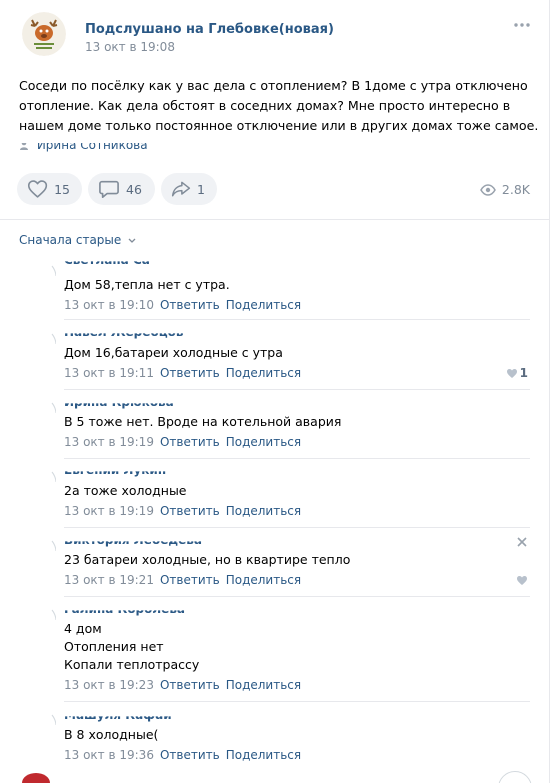  I want to click on post-divider, so click(274, 219).